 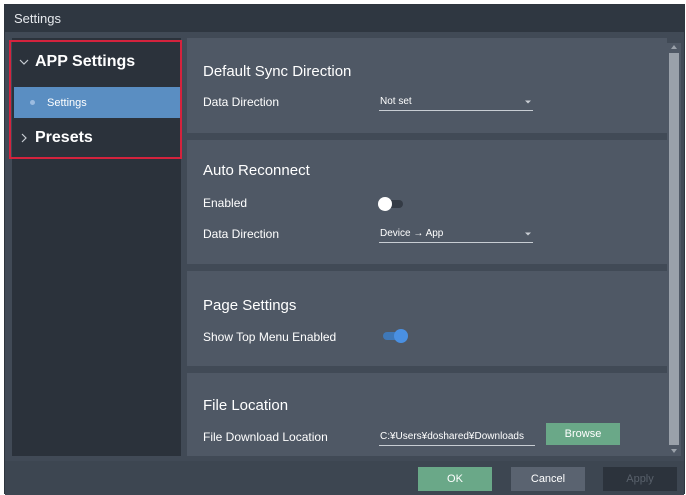 What do you see at coordinates (674, 47) in the screenshot?
I see `scroll-up-arrow-icon` at bounding box center [674, 47].